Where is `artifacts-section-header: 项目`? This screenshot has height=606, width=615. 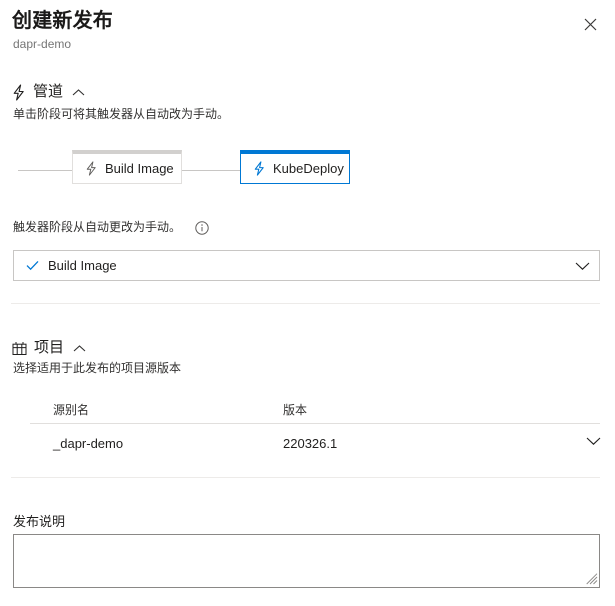 artifacts-section-header: 项目 is located at coordinates (49, 348).